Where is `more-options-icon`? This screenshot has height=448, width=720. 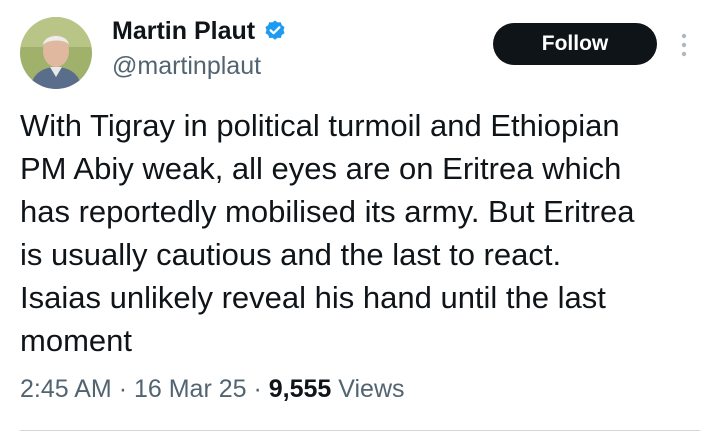 more-options-icon is located at coordinates (684, 45).